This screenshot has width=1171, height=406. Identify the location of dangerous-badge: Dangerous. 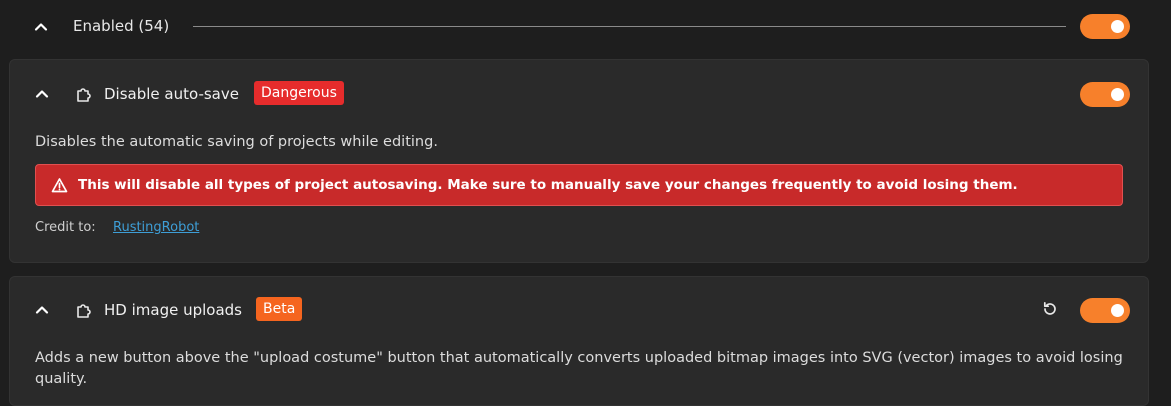
(299, 93).